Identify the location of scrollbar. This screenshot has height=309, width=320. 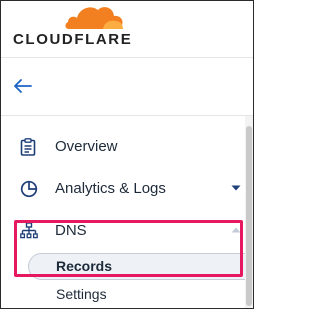
(249, 212).